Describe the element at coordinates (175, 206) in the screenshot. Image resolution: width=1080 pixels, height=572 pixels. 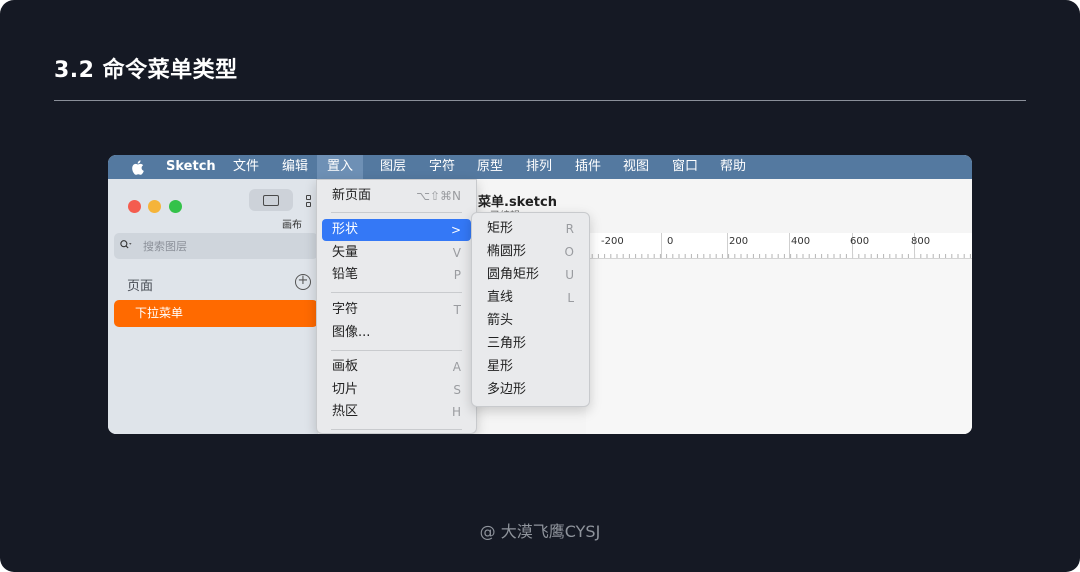
I see `zoom-window-button` at that location.